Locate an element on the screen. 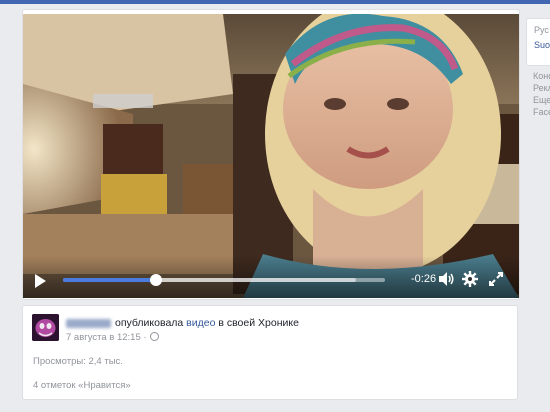 The height and width of the screenshot is (412, 550). language-panel: Рус Suo is located at coordinates (538, 42).